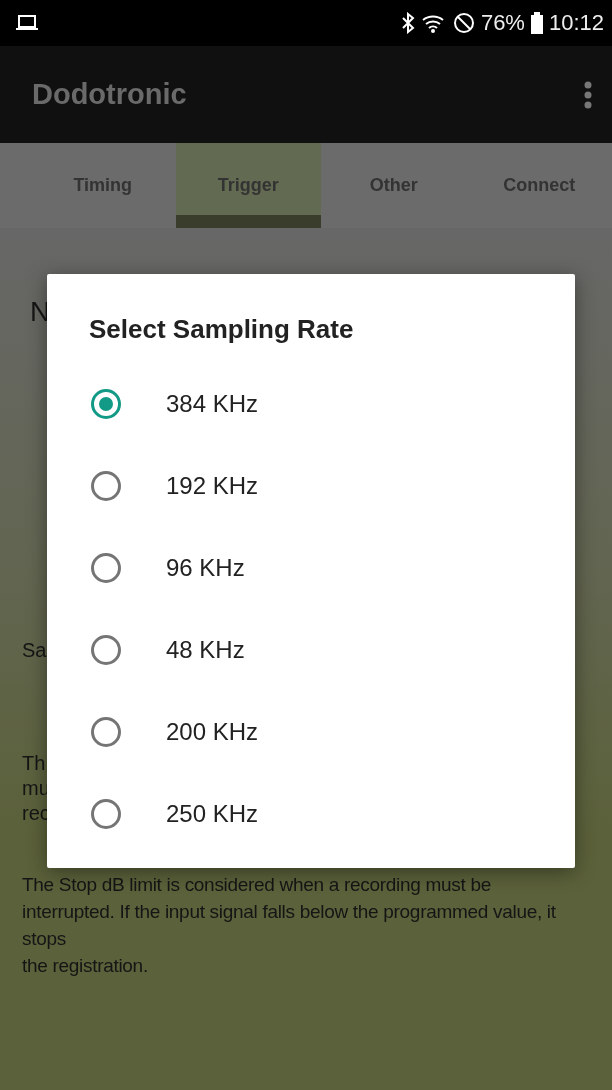 This screenshot has width=612, height=1090. Describe the element at coordinates (34, 650) in the screenshot. I see `field-label: Sa` at that location.